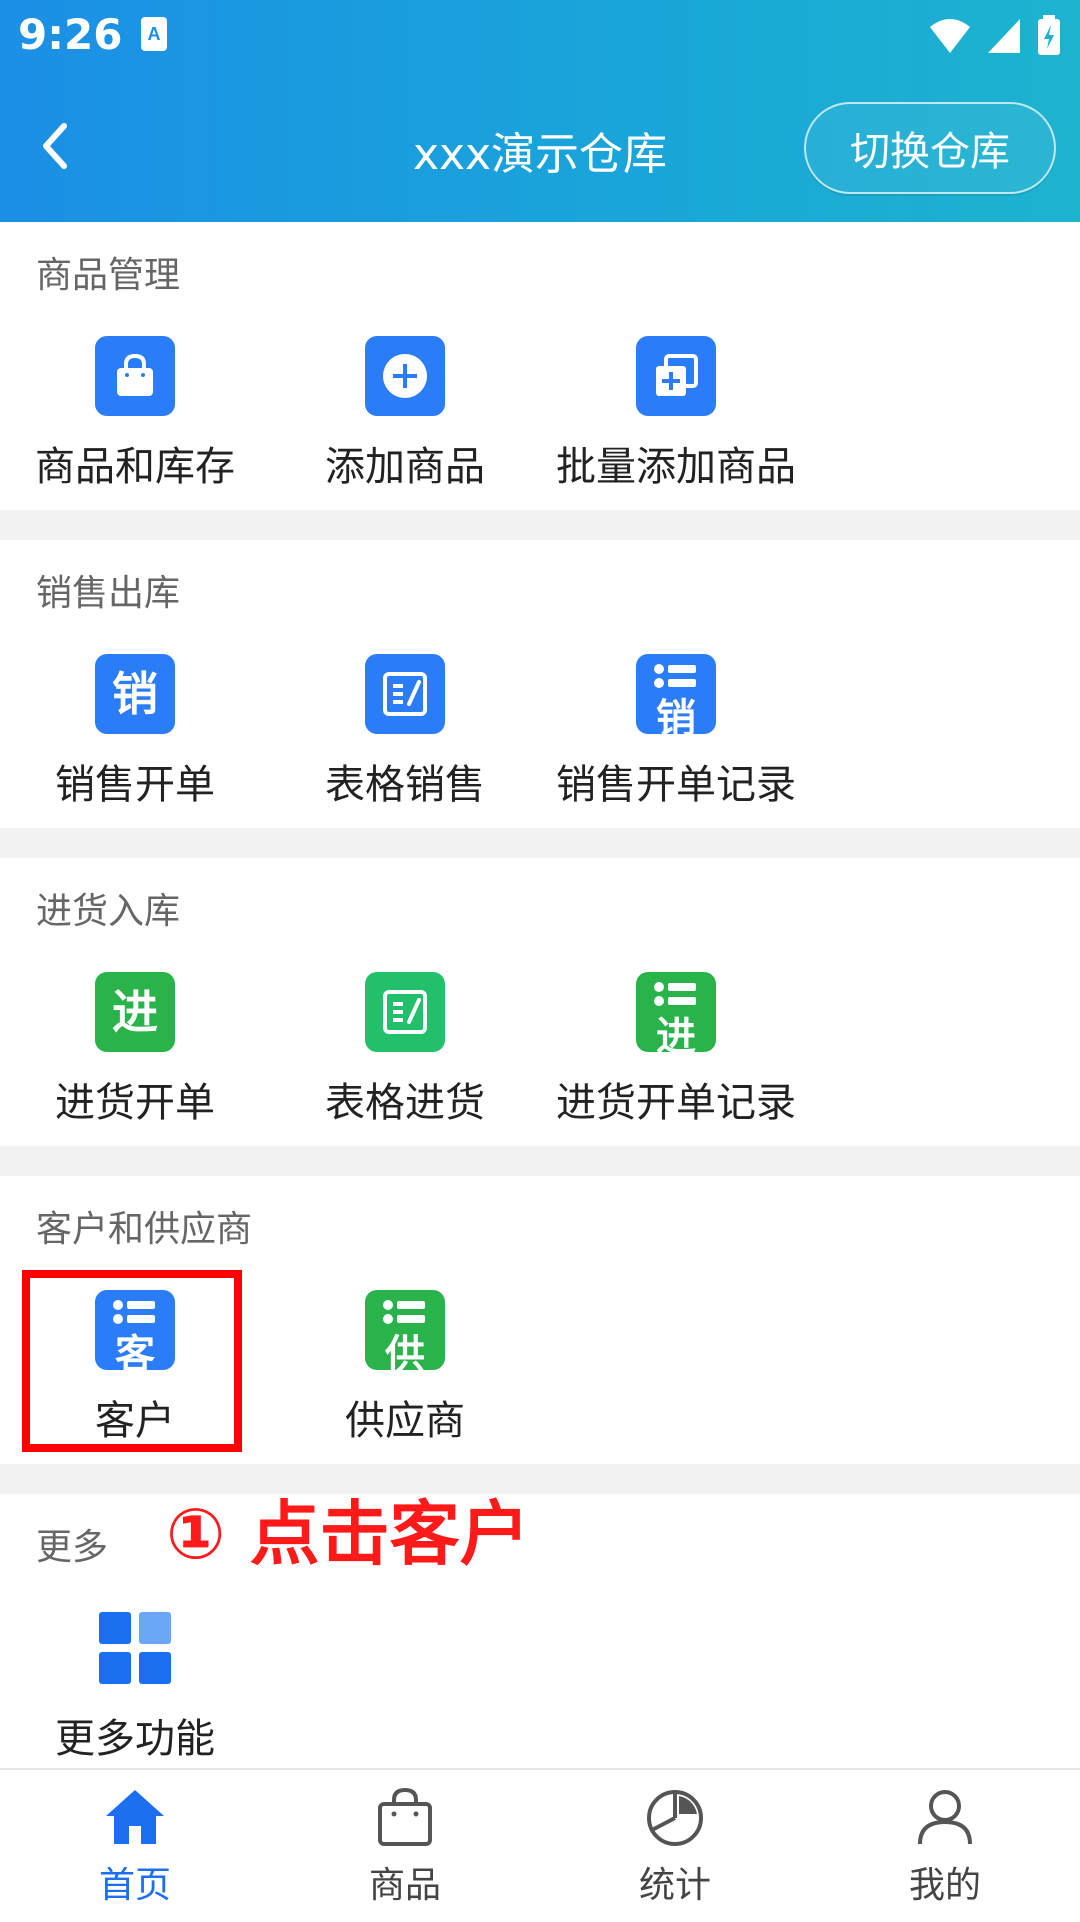 The width and height of the screenshot is (1080, 1922). Describe the element at coordinates (135, 1103) in the screenshot. I see `tile-label: 进货开单` at that location.